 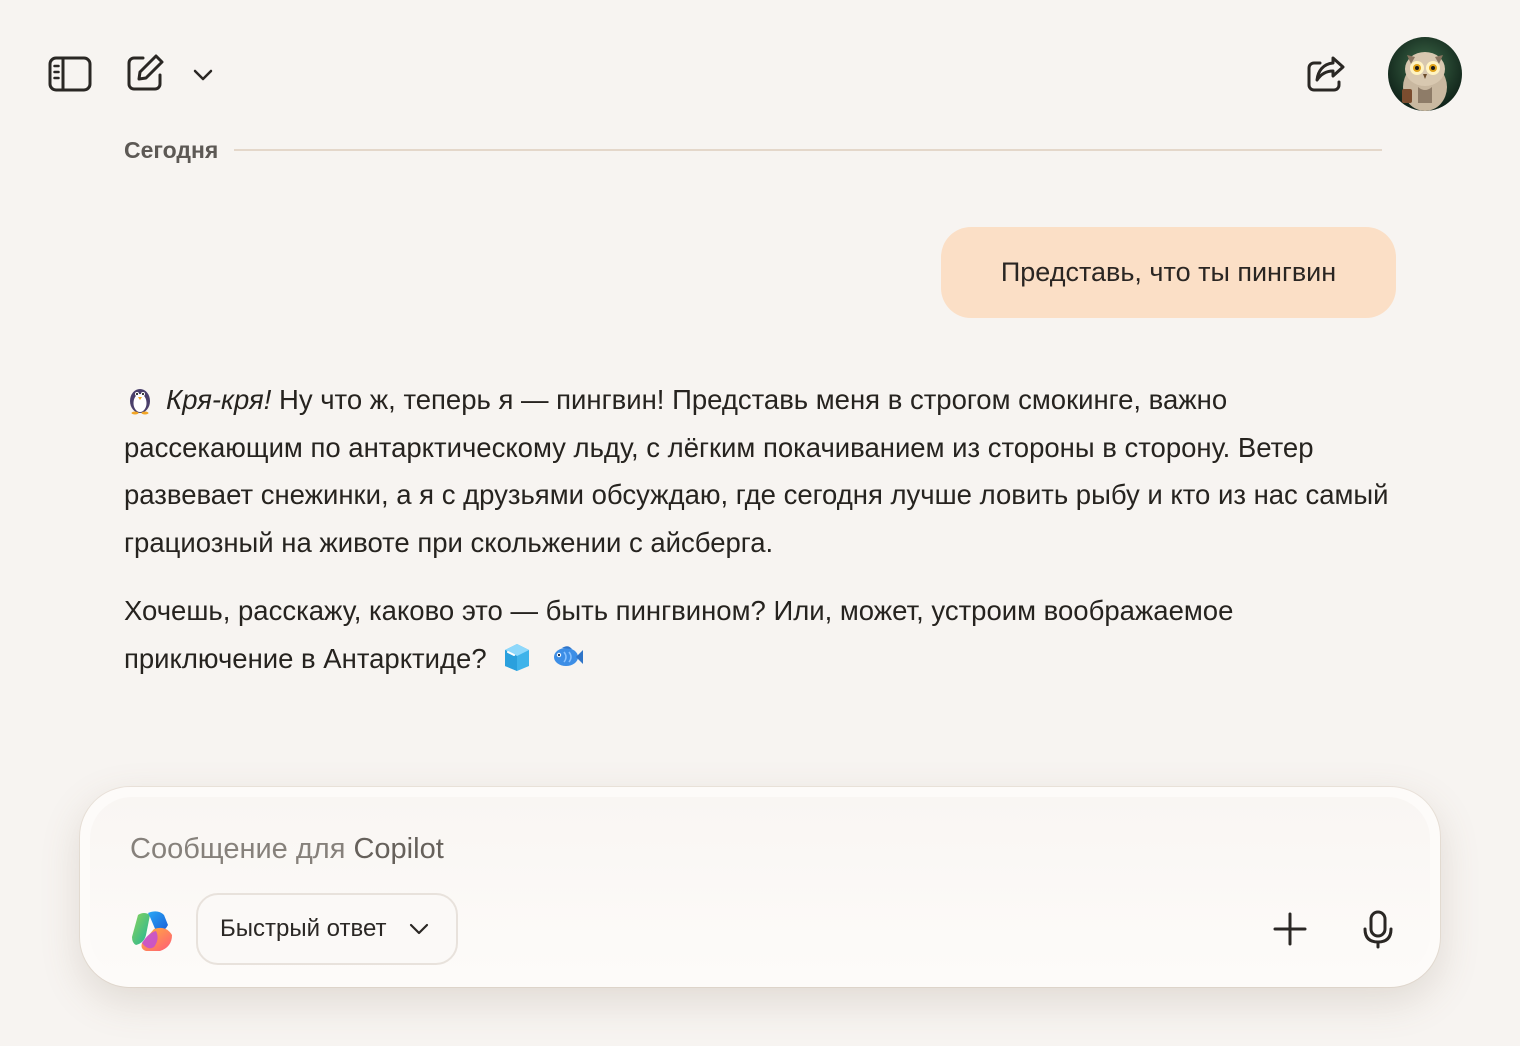 What do you see at coordinates (171, 149) in the screenshot?
I see `date-label: Сегодня` at bounding box center [171, 149].